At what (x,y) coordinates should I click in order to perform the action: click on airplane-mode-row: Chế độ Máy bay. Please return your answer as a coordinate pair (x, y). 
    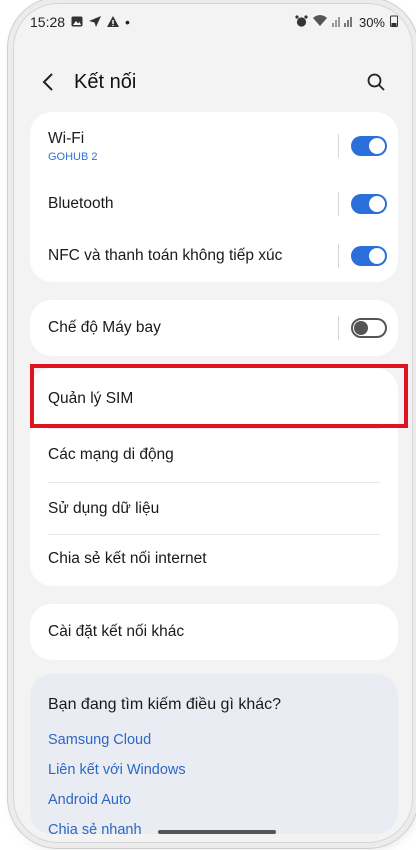
    Looking at the image, I should click on (214, 328).